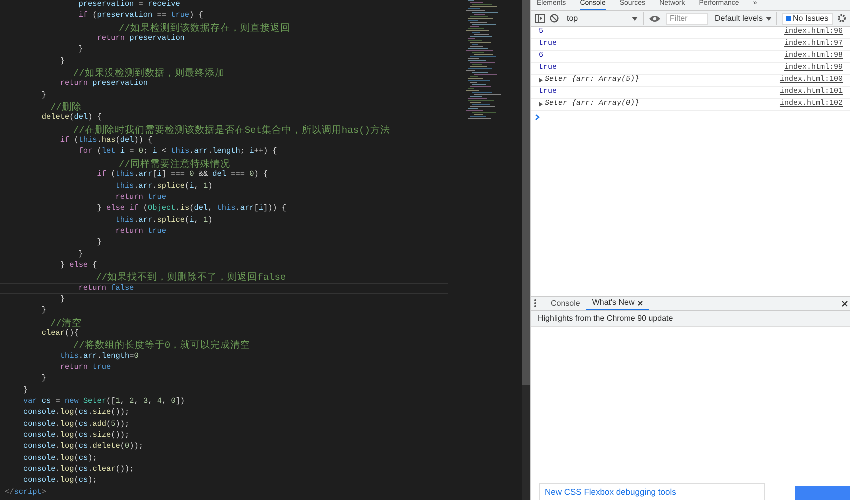 This screenshot has width=850, height=500. I want to click on code-line: //将数组的长度等于0，就可以完成清空, so click(162, 345).